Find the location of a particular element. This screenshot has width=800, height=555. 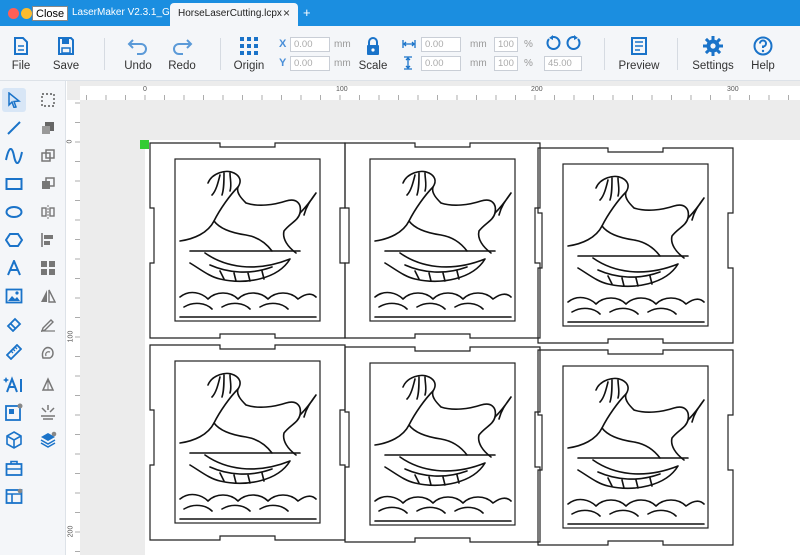

ruler-left-label: 200 is located at coordinates (71, 531).